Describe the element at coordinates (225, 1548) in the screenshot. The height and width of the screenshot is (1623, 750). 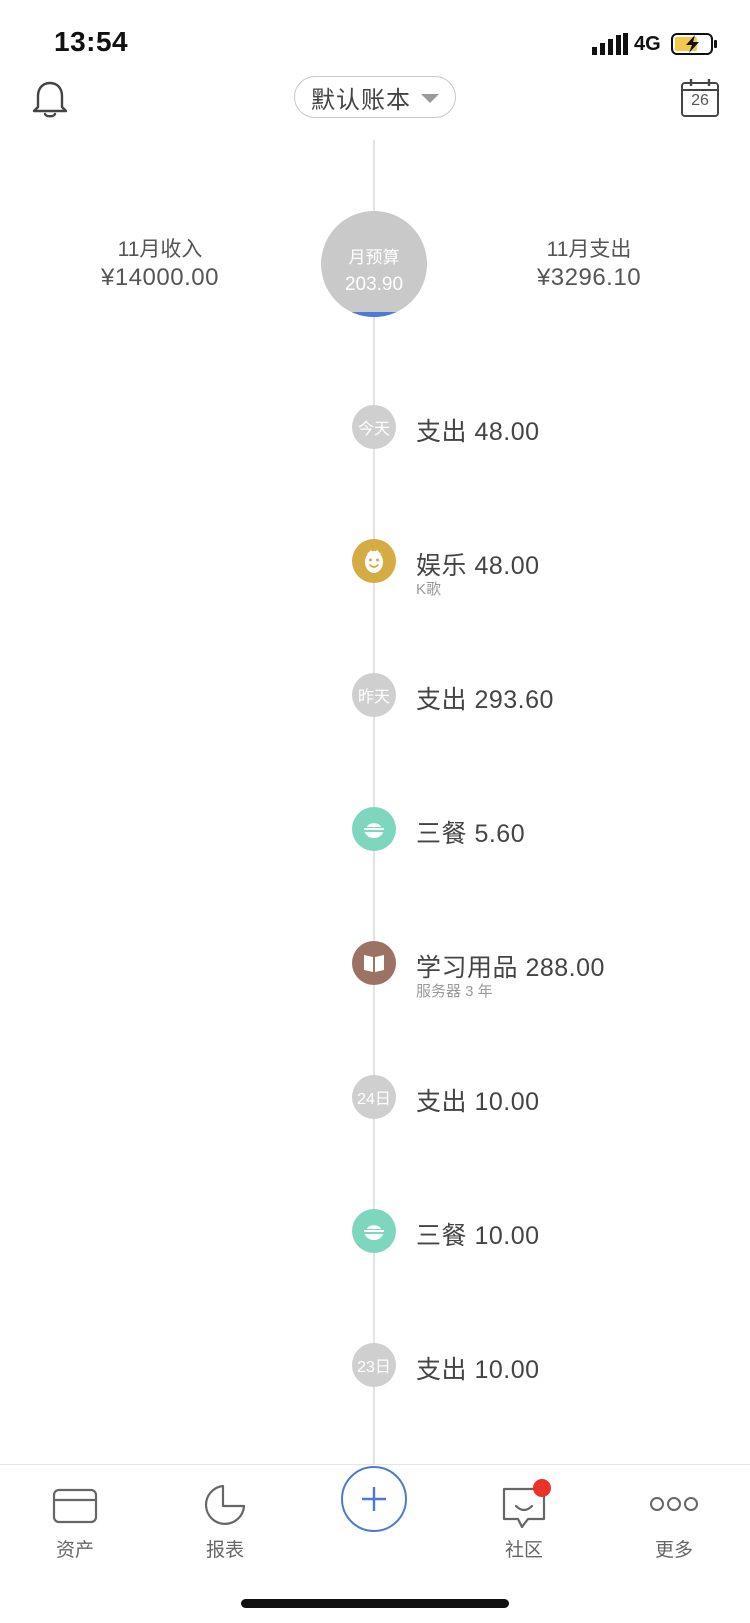
I see `tab-reports: 报表` at that location.